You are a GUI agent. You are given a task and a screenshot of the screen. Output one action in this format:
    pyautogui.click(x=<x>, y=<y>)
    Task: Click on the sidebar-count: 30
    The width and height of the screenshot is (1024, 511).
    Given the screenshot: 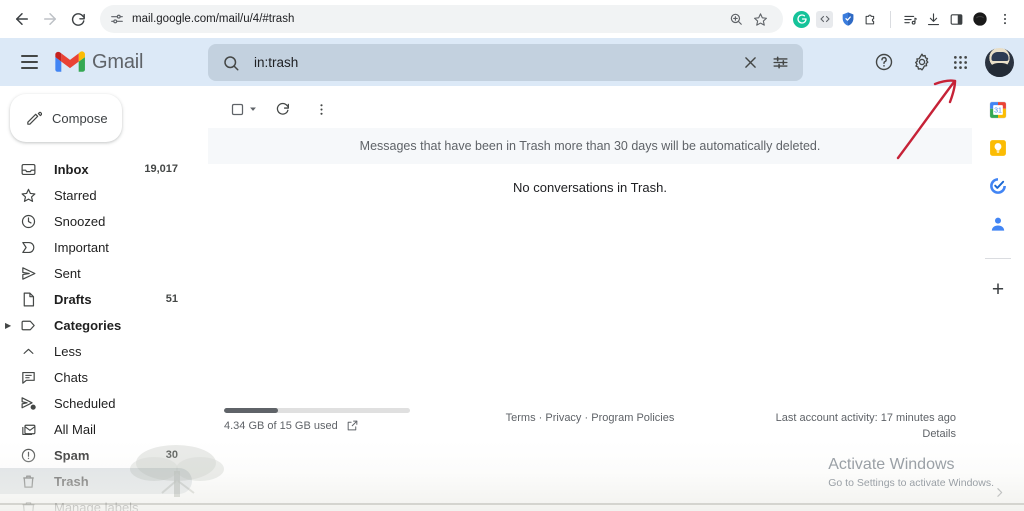 What is the action you would take?
    pyautogui.click(x=171, y=455)
    